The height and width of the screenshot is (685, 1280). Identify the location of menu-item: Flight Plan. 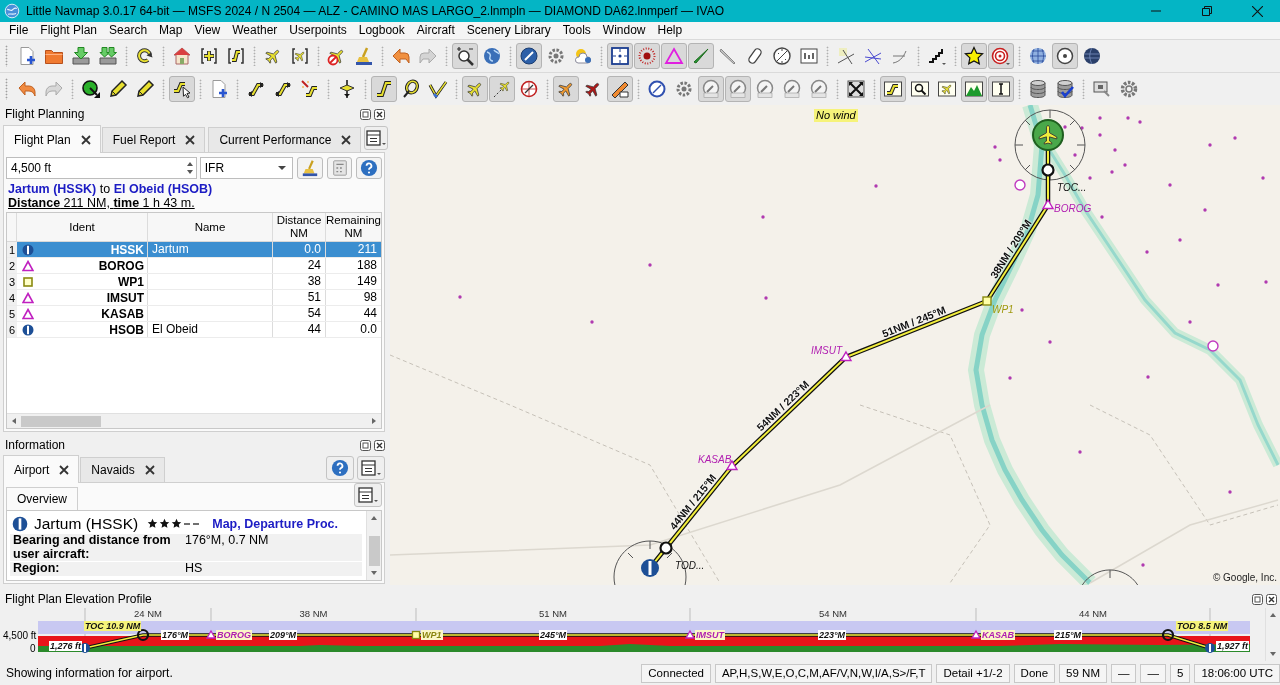
(69, 30).